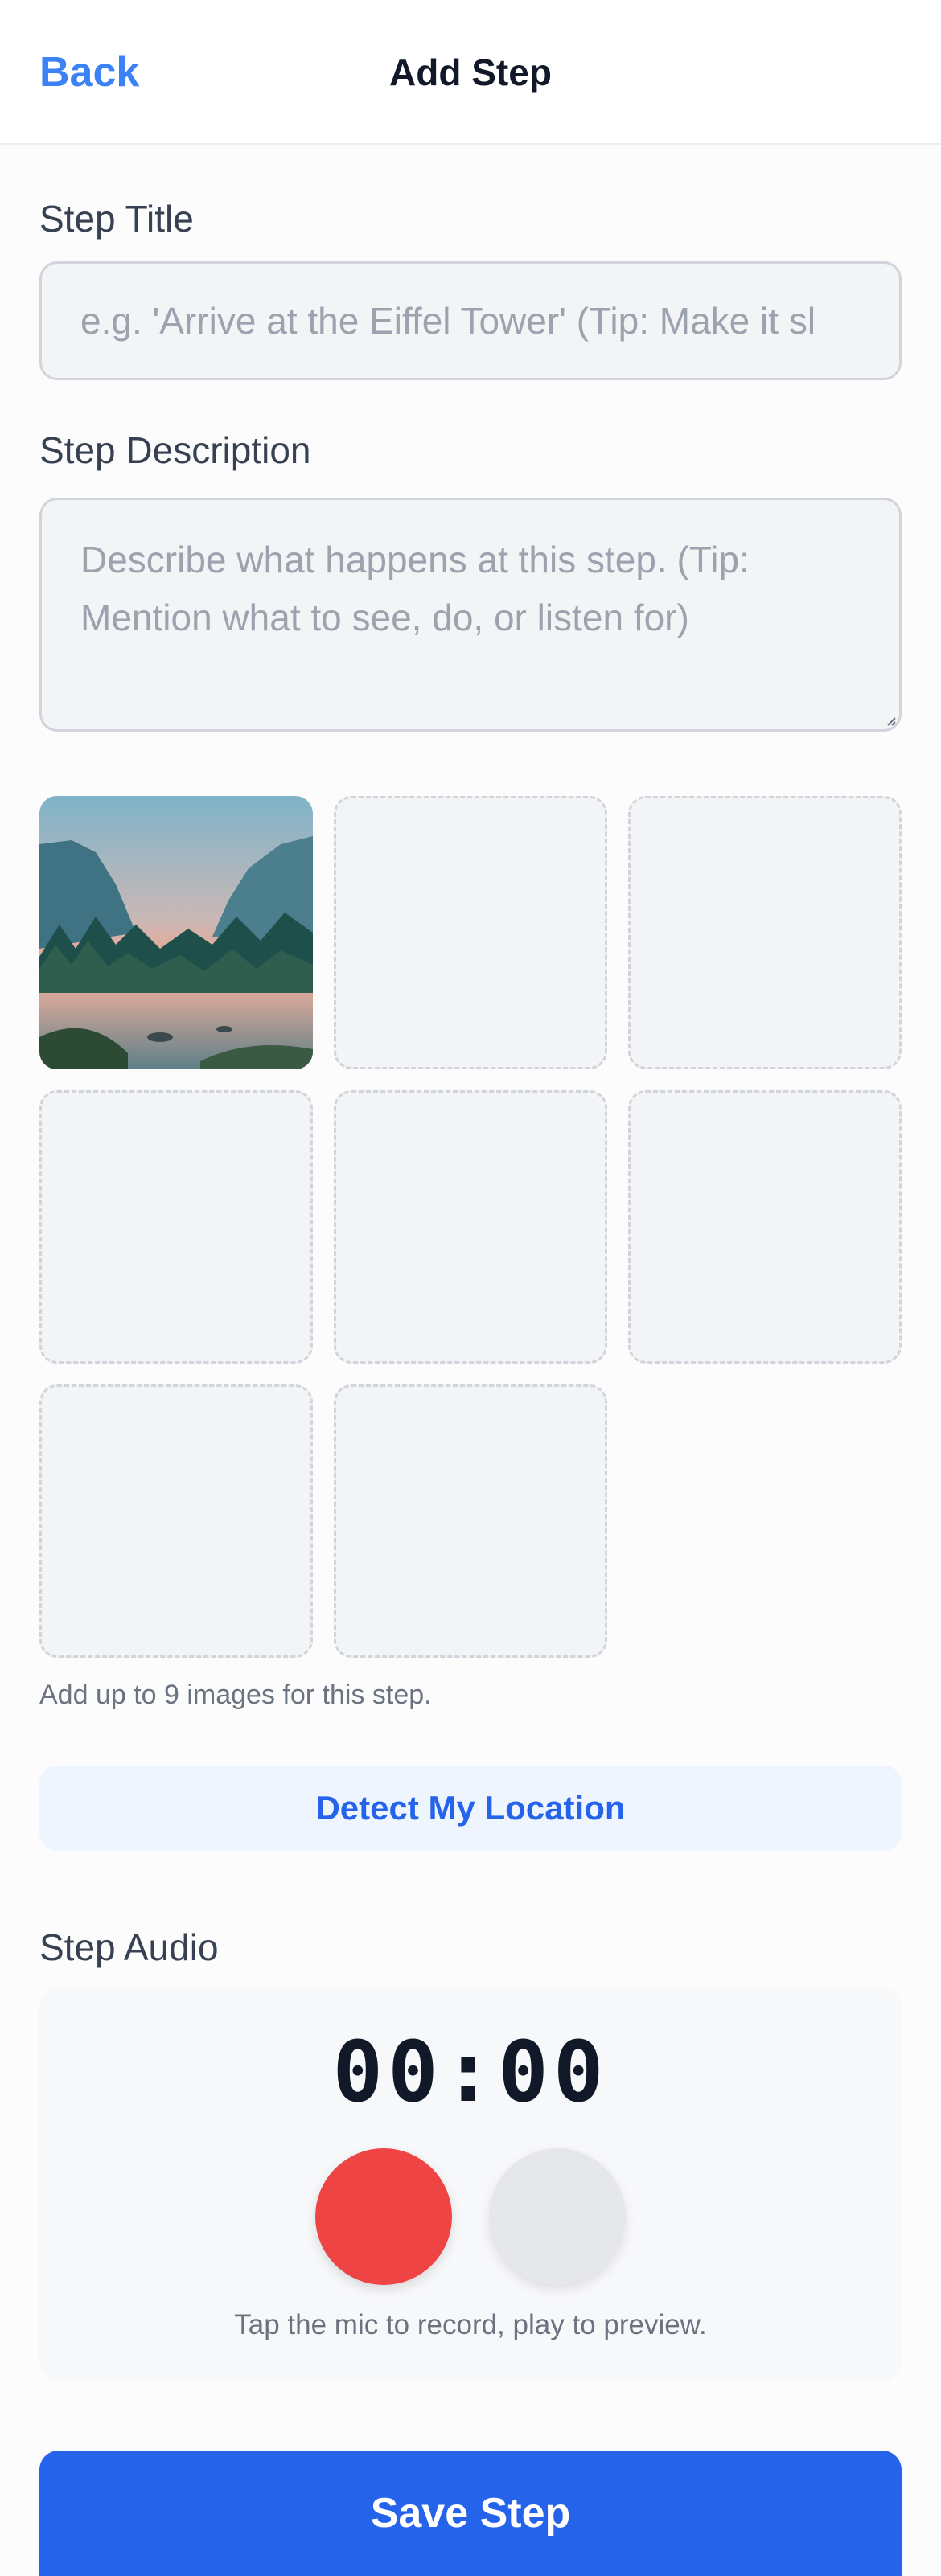 The width and height of the screenshot is (941, 2576). I want to click on detect-location-button: Detect My Location, so click(470, 1809).